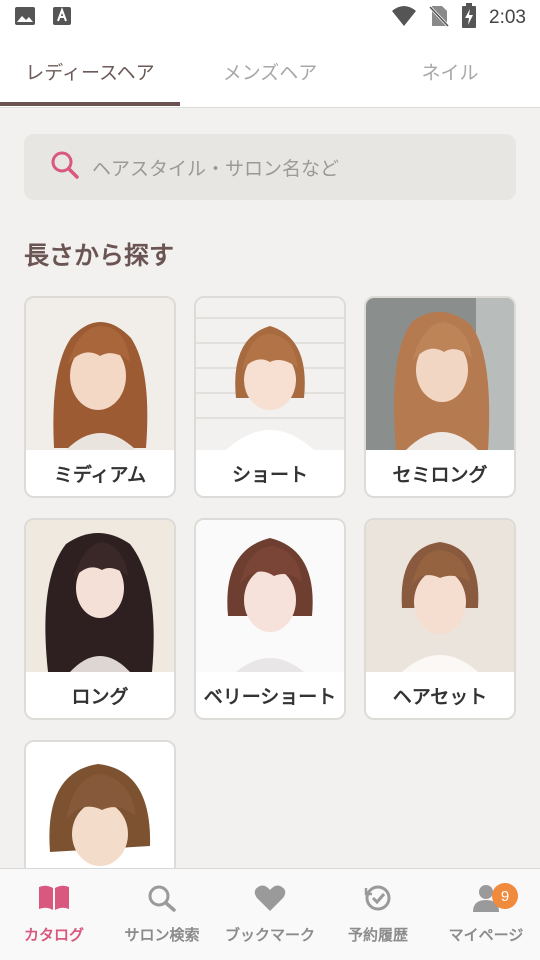 The width and height of the screenshot is (540, 960). I want to click on section-title: 長さから探す, so click(99, 255).